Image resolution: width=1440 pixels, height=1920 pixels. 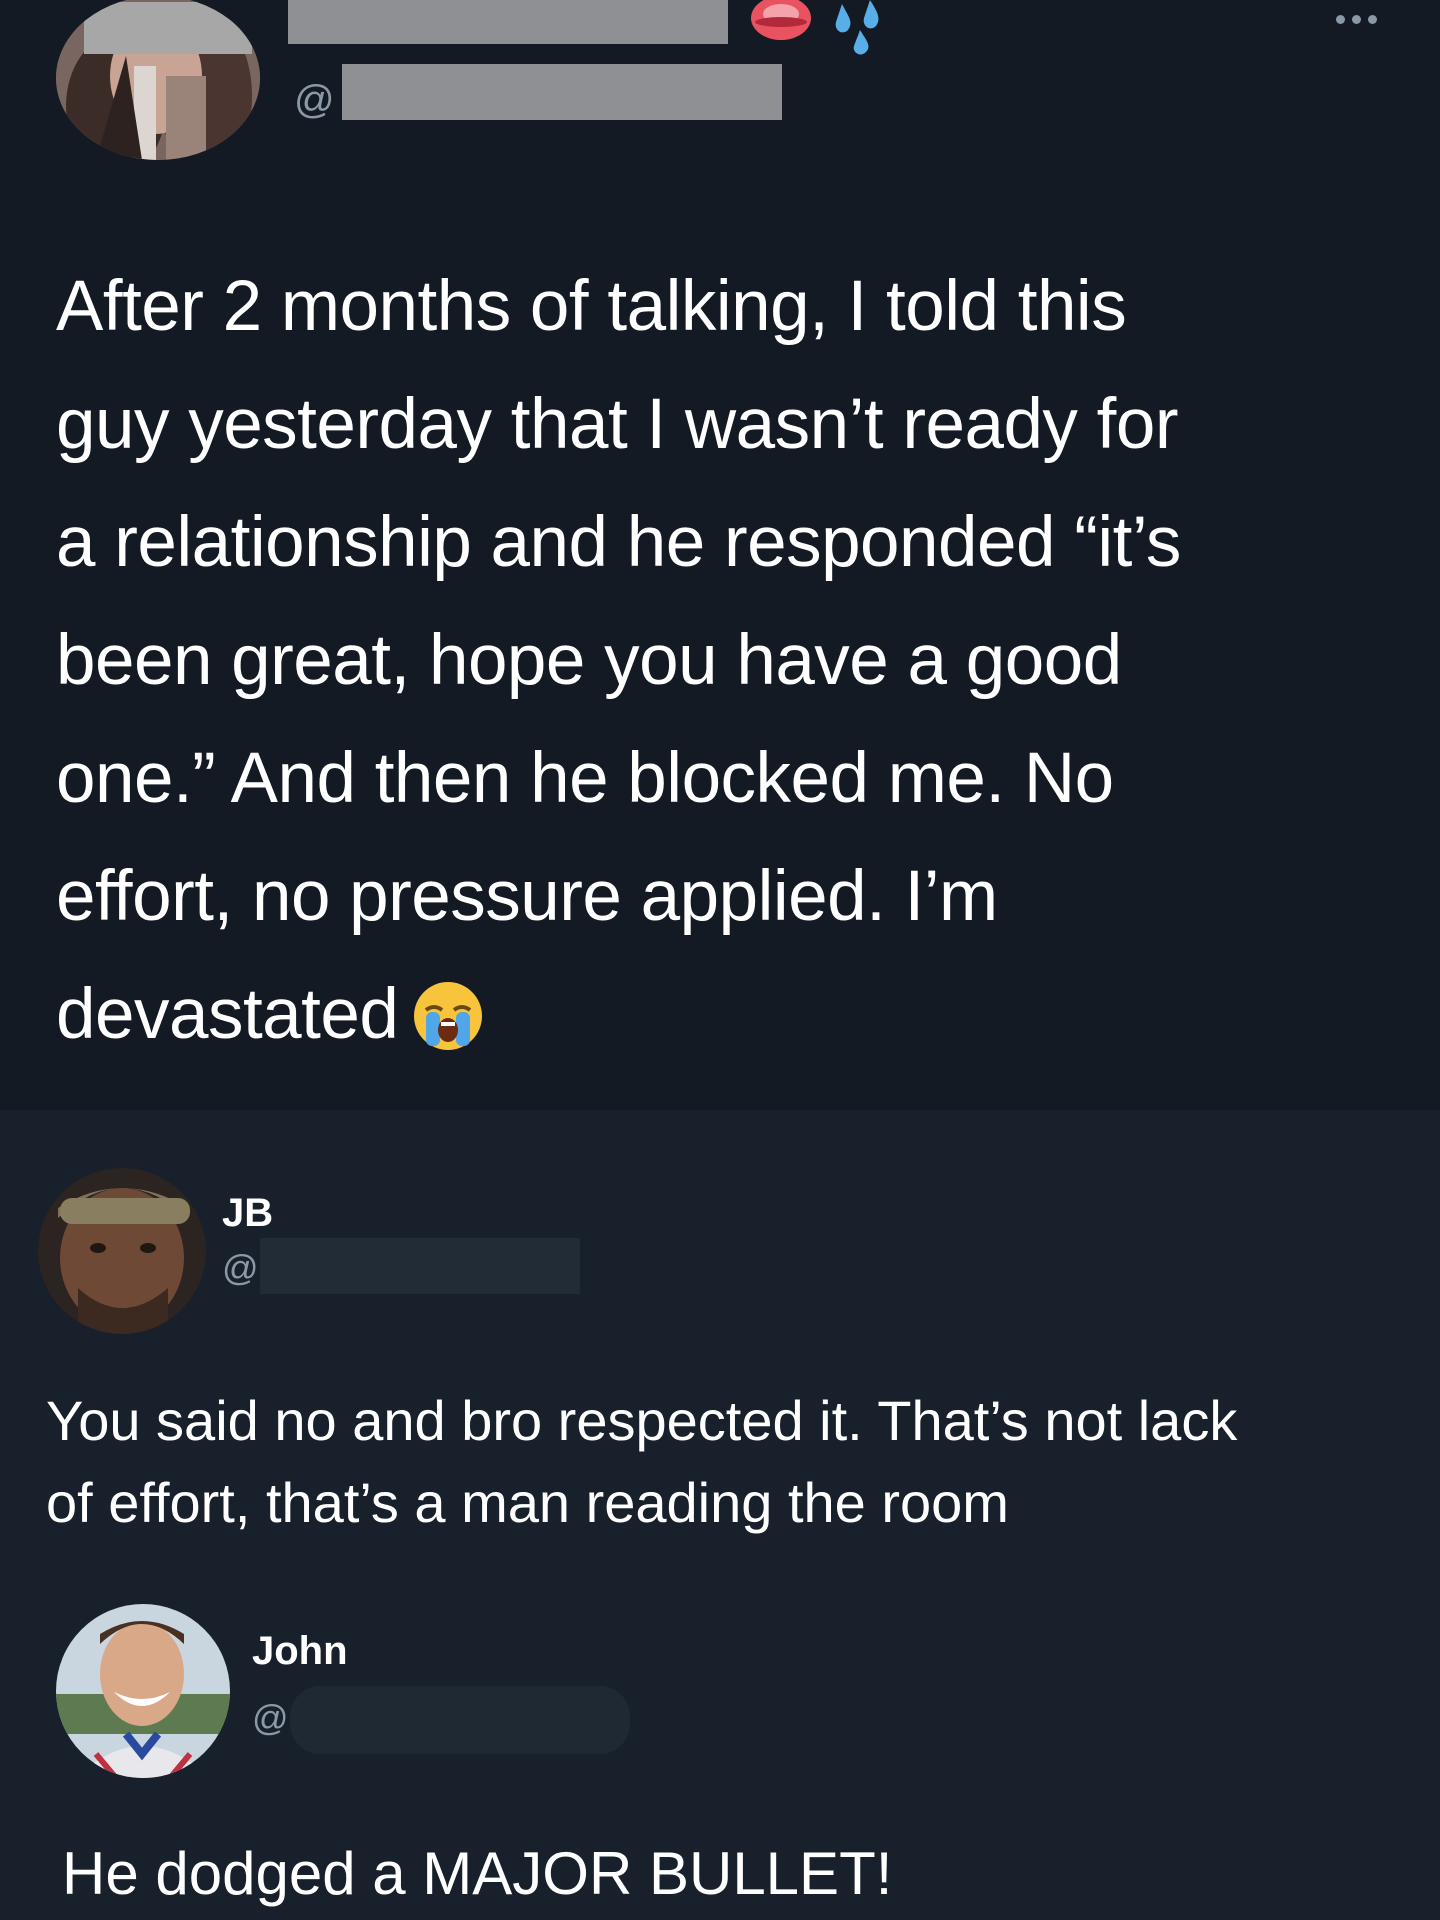 I want to click on tweet-text-line: been great, hope you have a good, so click(x=589, y=660).